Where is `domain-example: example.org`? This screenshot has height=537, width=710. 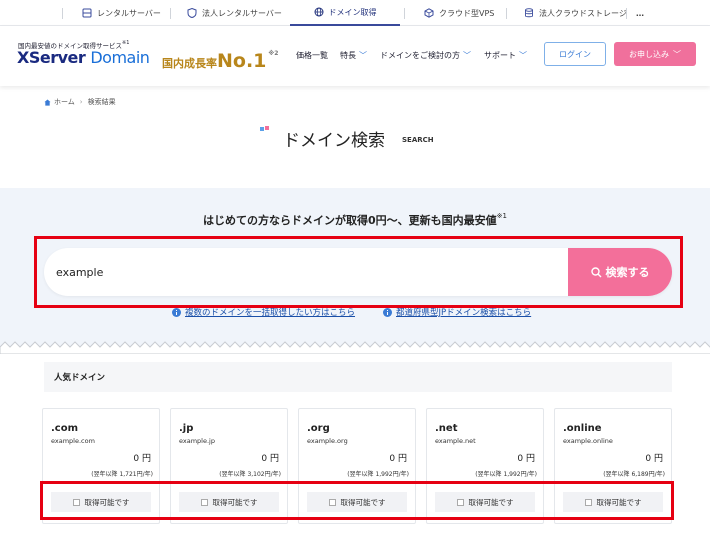
domain-example: example.org is located at coordinates (327, 441).